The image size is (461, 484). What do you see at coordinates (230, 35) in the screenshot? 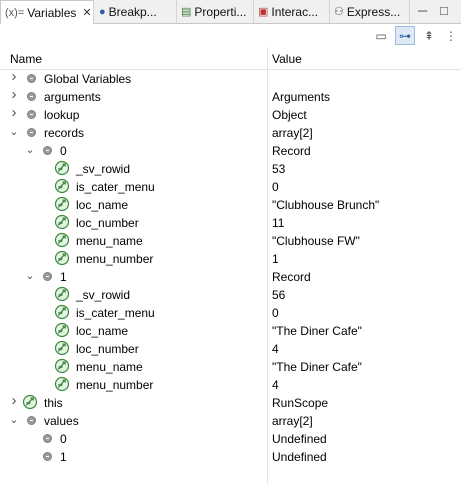
I see `variables-toolbar: ▭ ⊶ ⇞ ⋮` at bounding box center [230, 35].